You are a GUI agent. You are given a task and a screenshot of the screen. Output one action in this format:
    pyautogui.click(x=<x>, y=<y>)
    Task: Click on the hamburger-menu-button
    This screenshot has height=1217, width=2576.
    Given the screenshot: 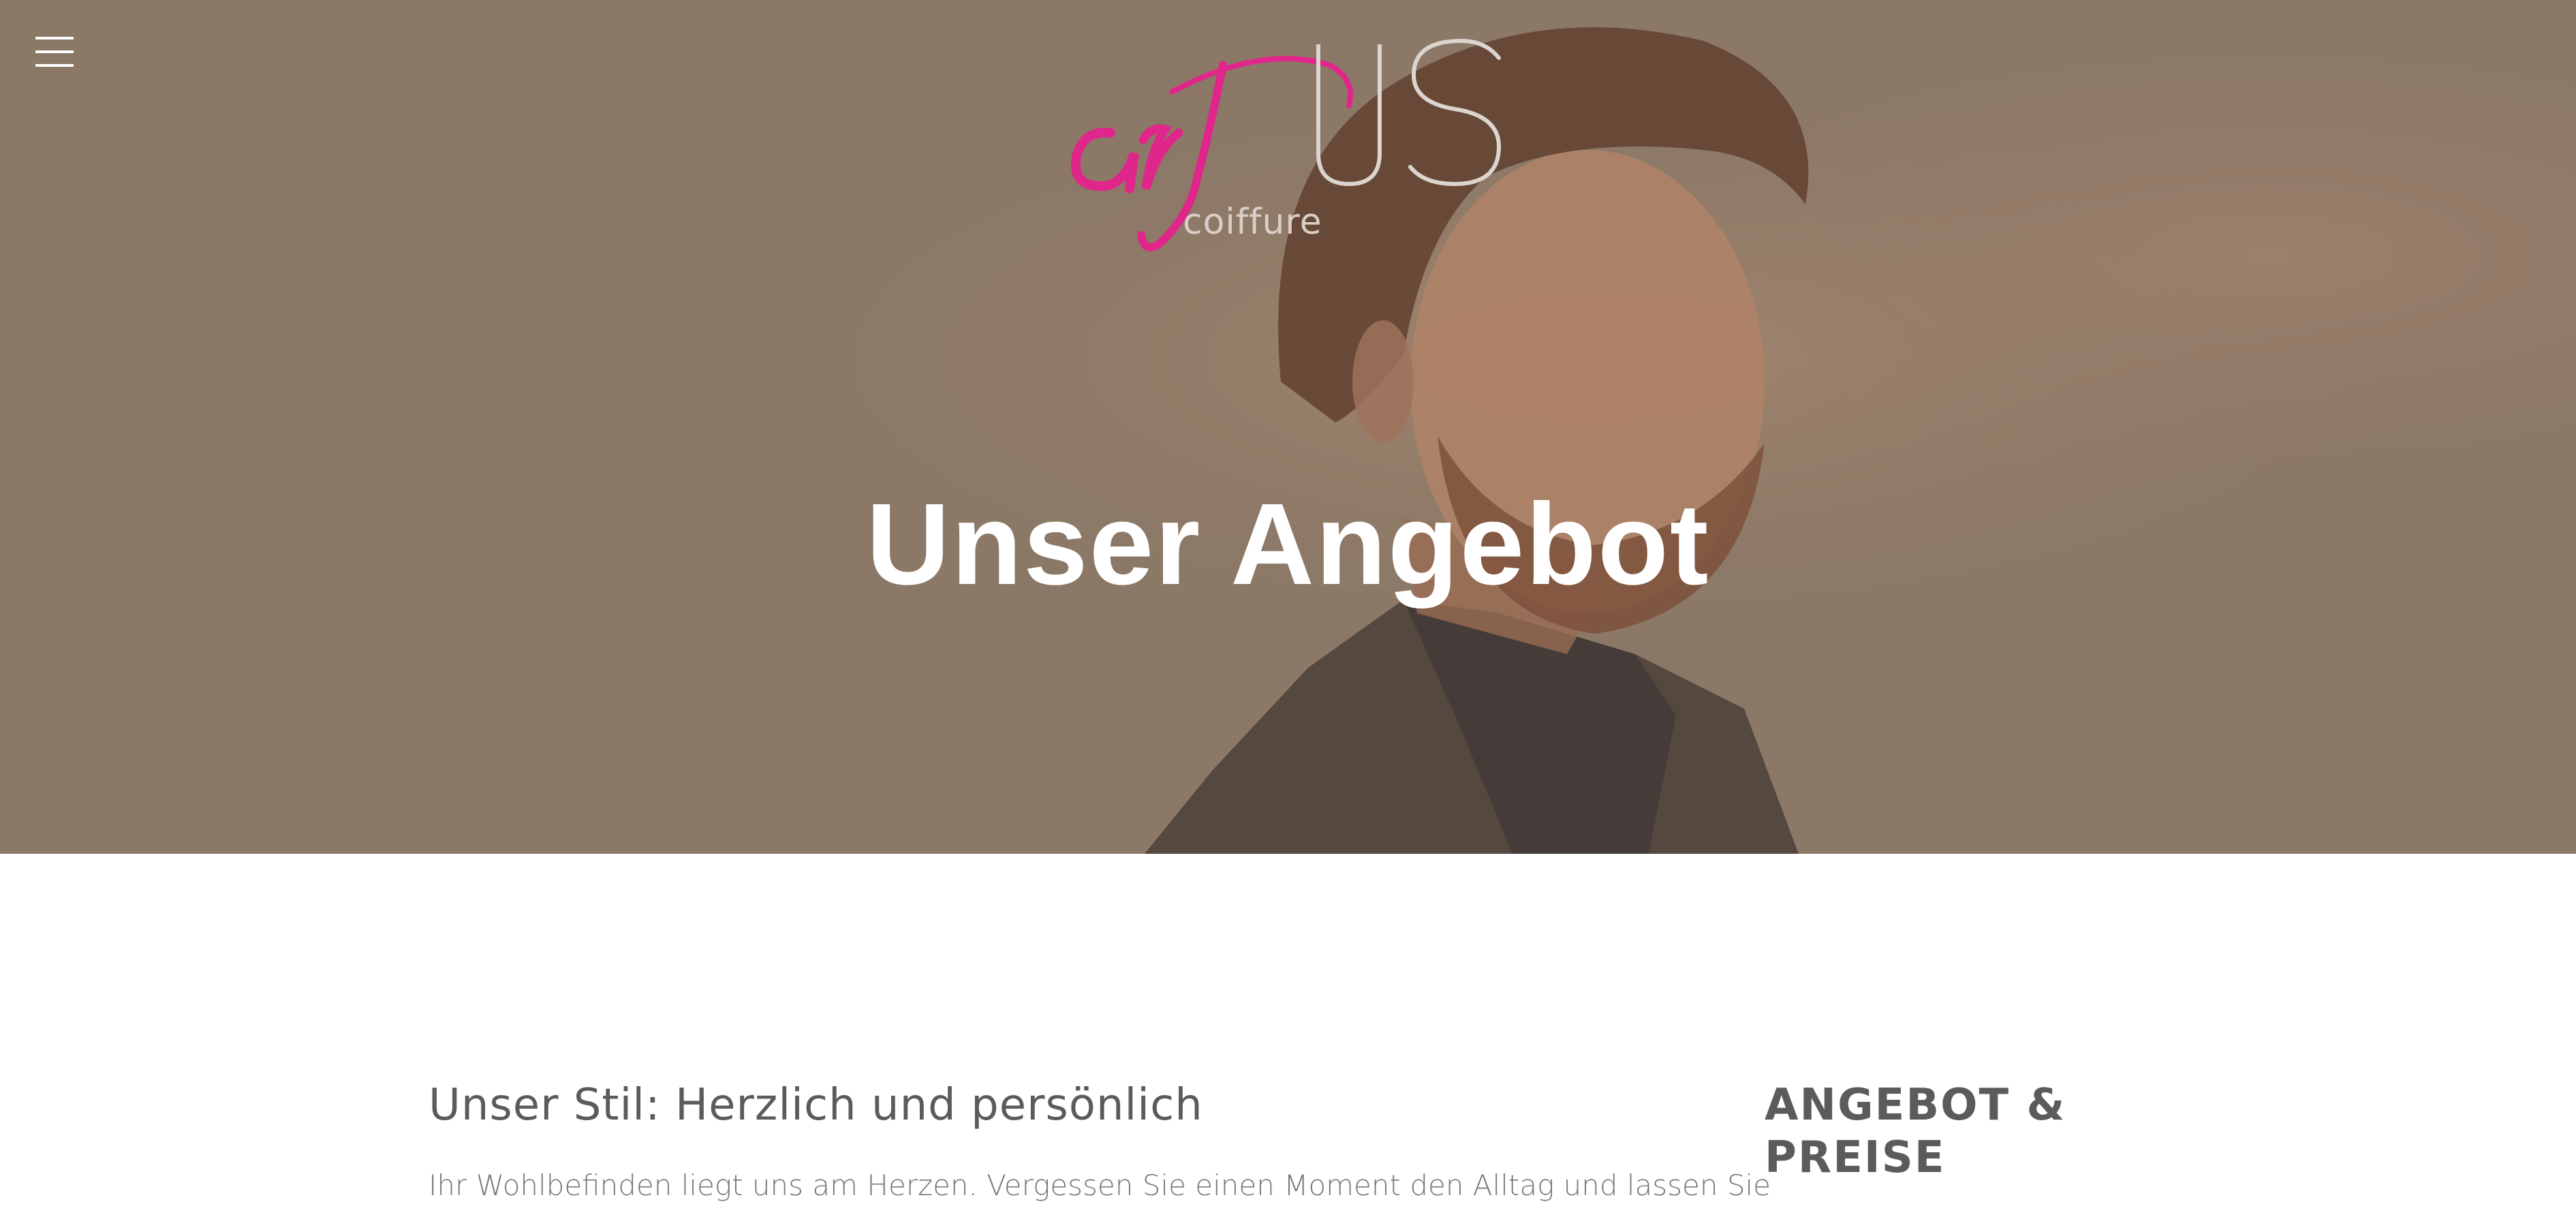 What is the action you would take?
    pyautogui.click(x=55, y=52)
    